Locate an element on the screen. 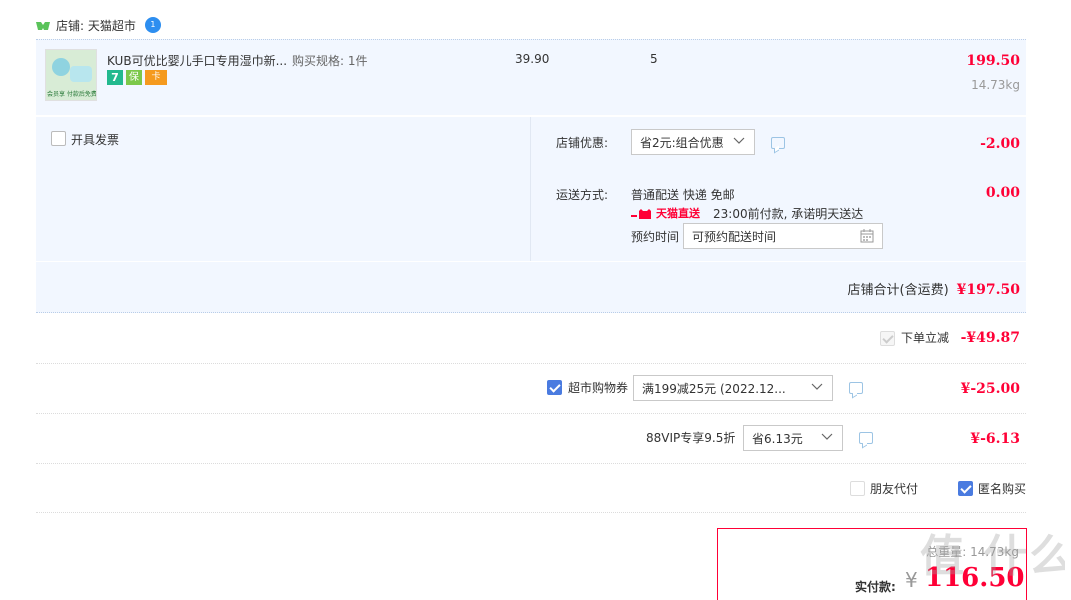  vip-value: 省6.13元 is located at coordinates (777, 438).